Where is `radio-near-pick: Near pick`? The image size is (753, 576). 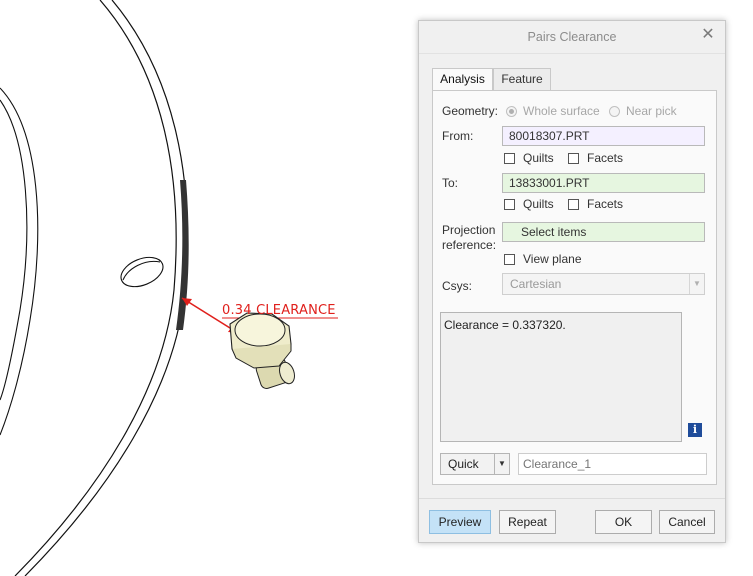
radio-near-pick: Near pick is located at coordinates (643, 111).